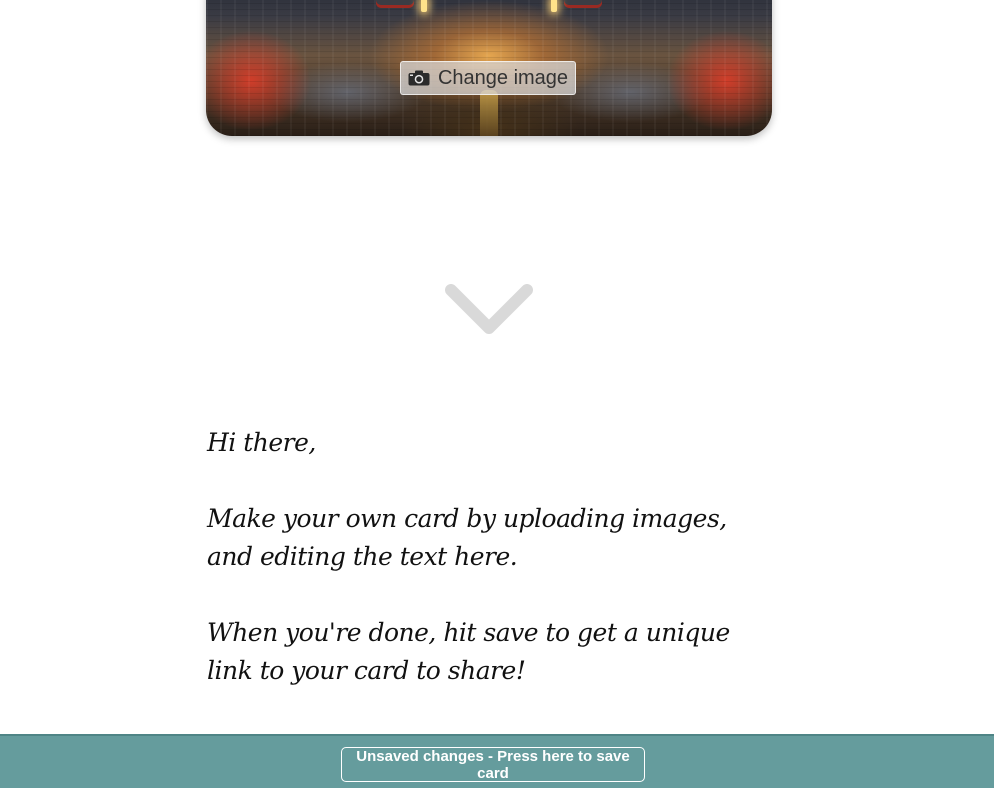 The image size is (994, 788). Describe the element at coordinates (503, 77) in the screenshot. I see `change-image-label: Change image` at that location.